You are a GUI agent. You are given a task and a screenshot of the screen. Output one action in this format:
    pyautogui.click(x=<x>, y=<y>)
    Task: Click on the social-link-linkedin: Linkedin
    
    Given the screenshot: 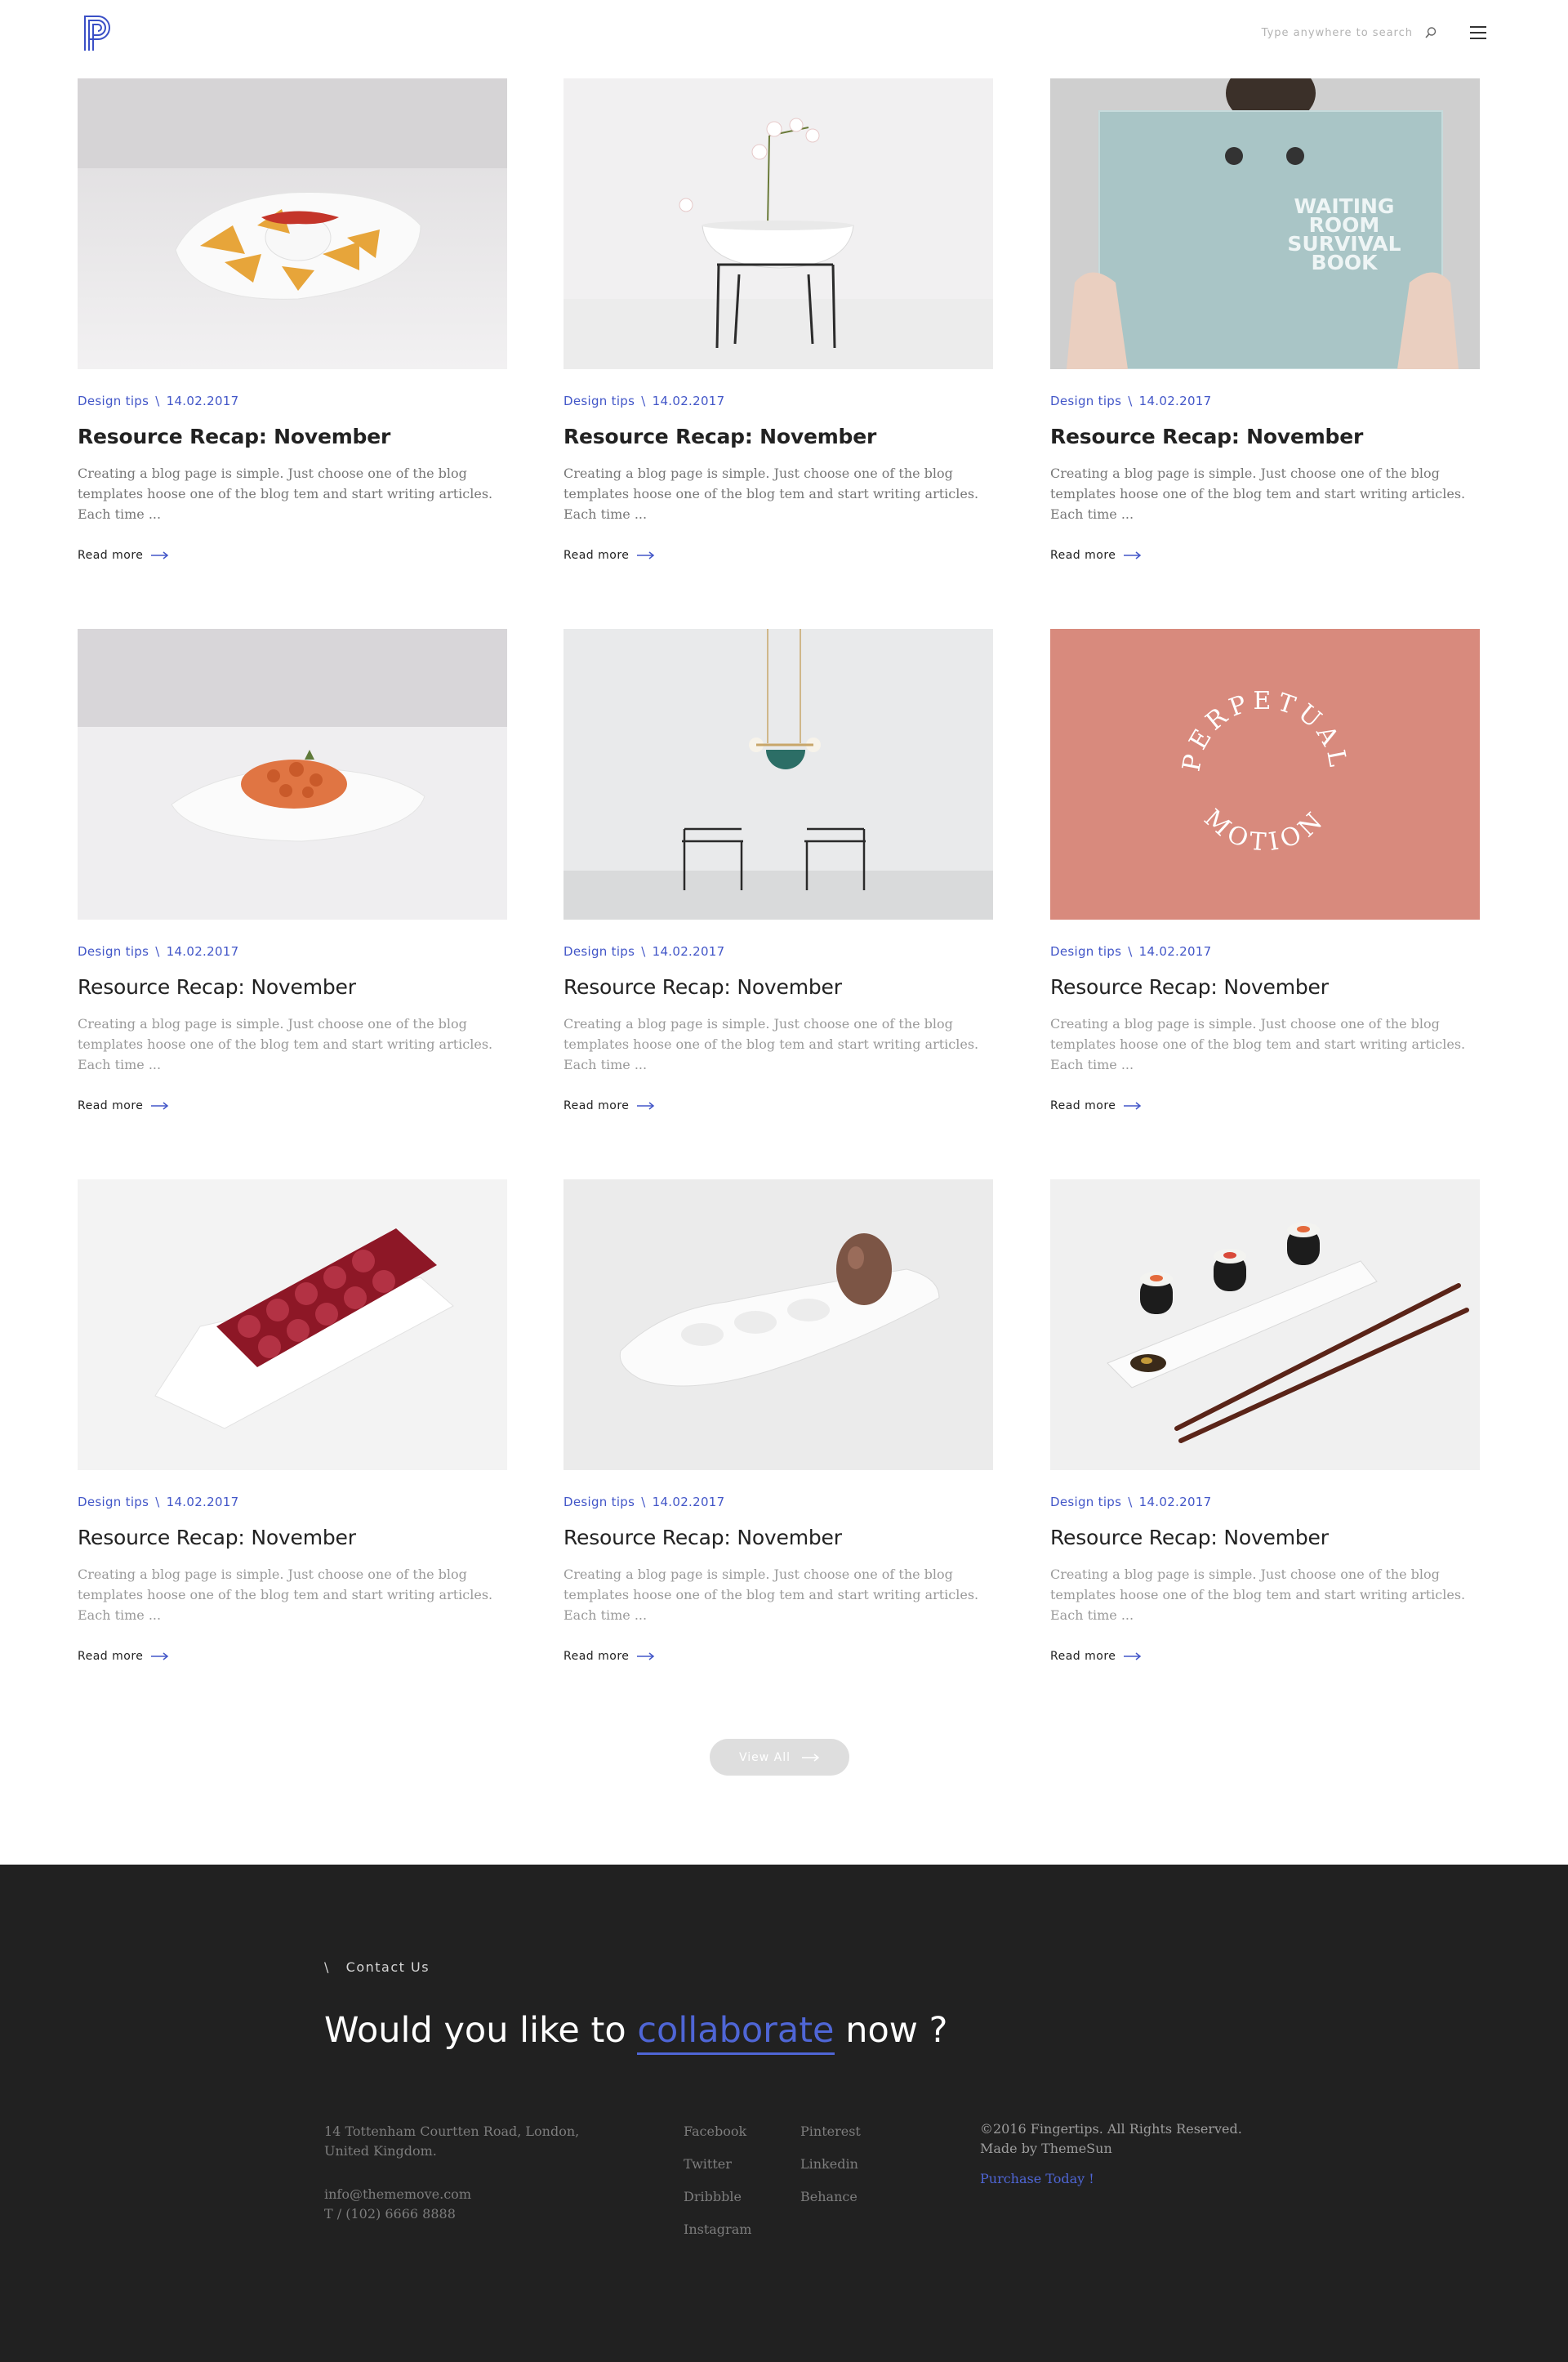 What is the action you would take?
    pyautogui.click(x=830, y=2164)
    